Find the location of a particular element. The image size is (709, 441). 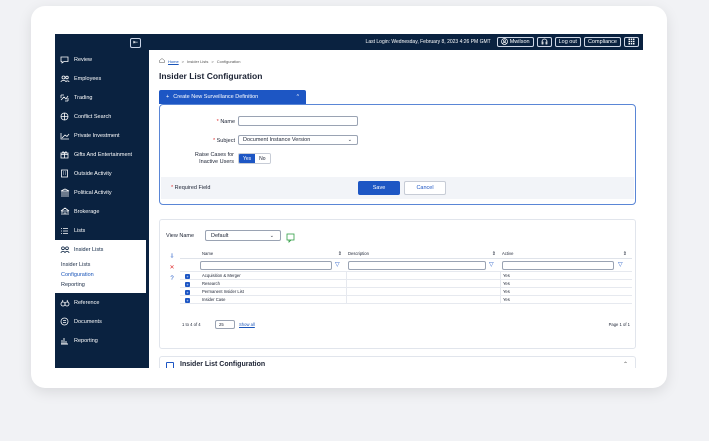

sidebar-item-outside-activity: Outside Activity is located at coordinates (101, 173).